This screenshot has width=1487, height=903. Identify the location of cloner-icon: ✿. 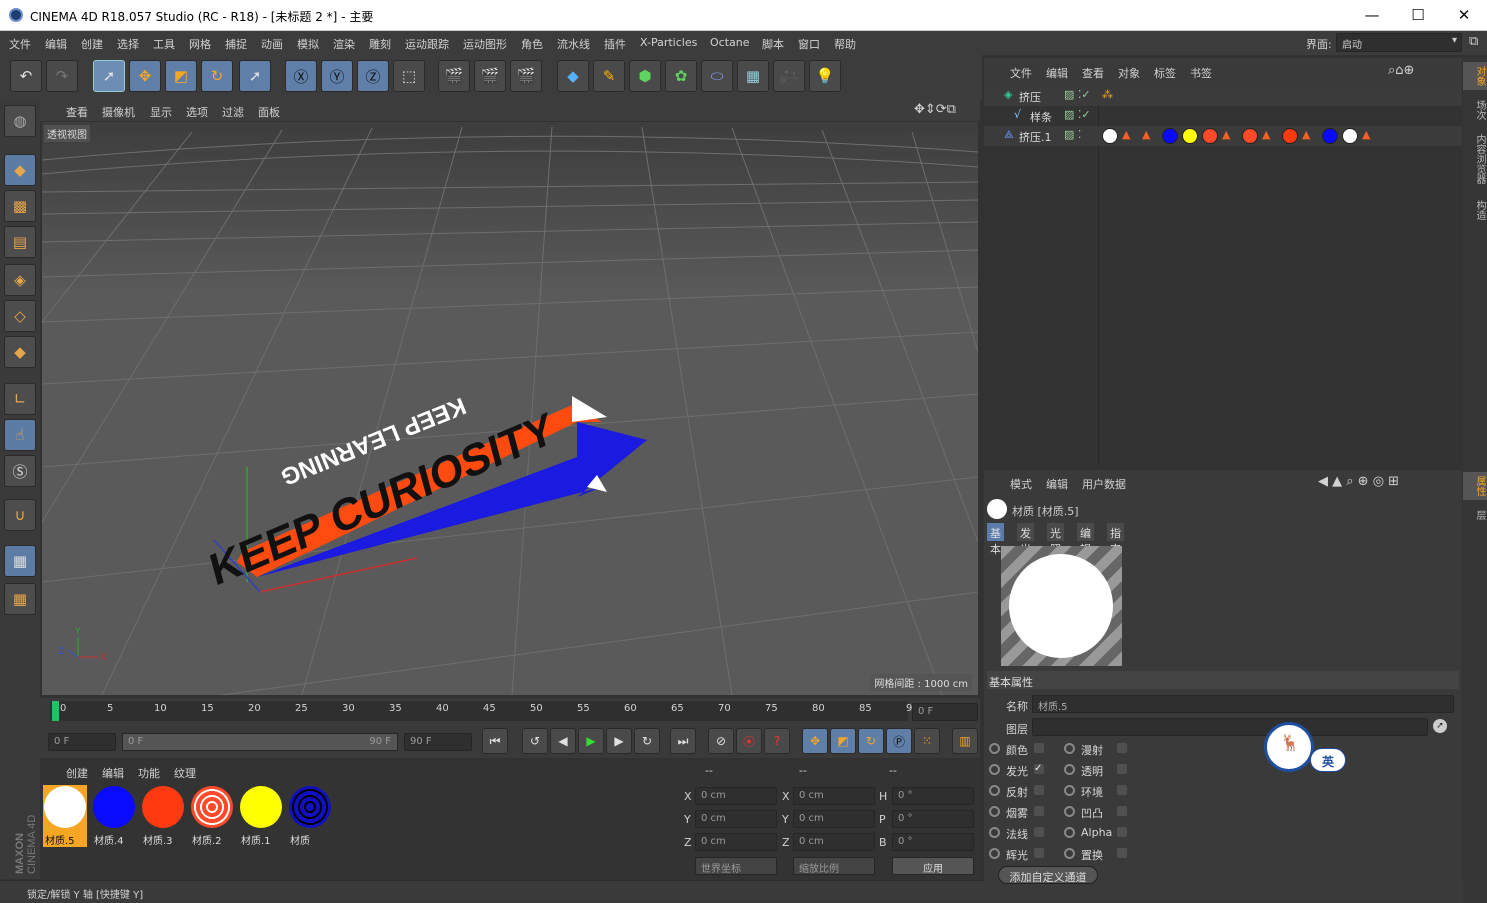
(681, 76).